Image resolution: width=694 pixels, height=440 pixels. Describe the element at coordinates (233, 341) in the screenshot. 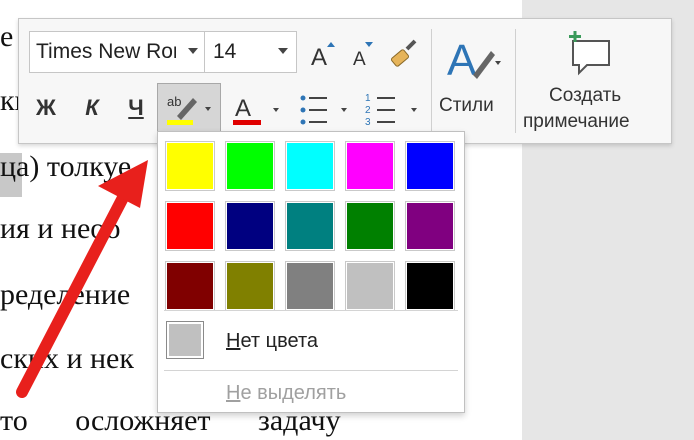

I see `no-color-accesskey: Н` at that location.